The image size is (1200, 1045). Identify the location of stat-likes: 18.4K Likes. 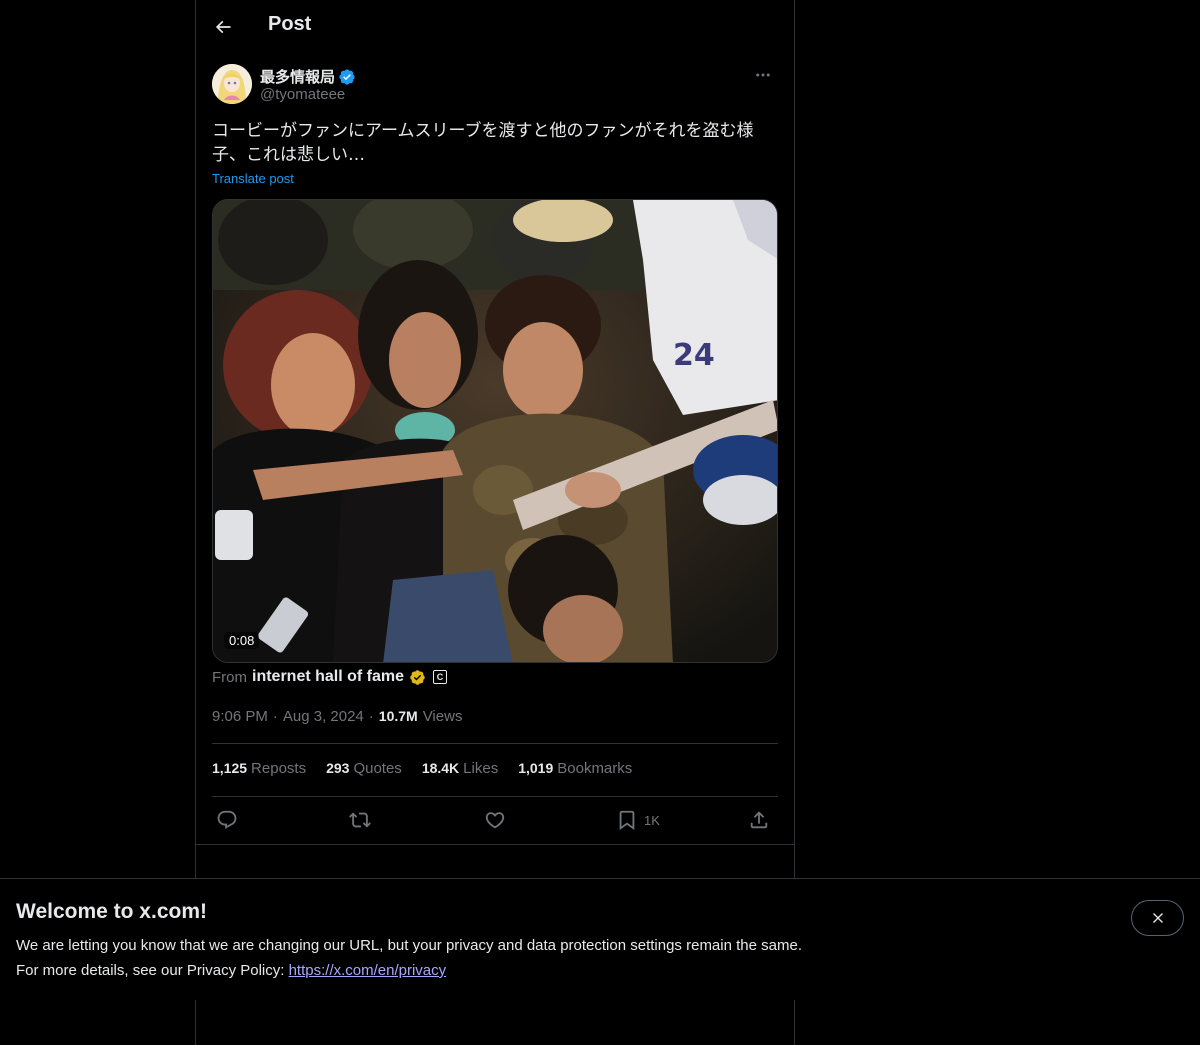
(460, 768).